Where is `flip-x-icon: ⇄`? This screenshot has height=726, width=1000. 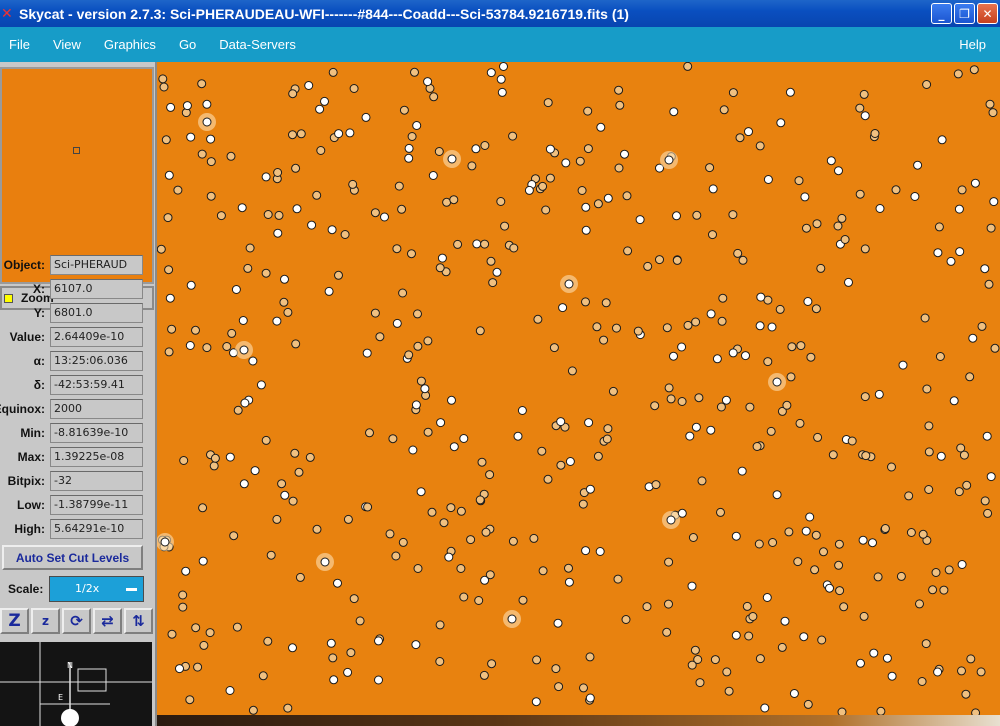
flip-x-icon: ⇄ is located at coordinates (107, 621).